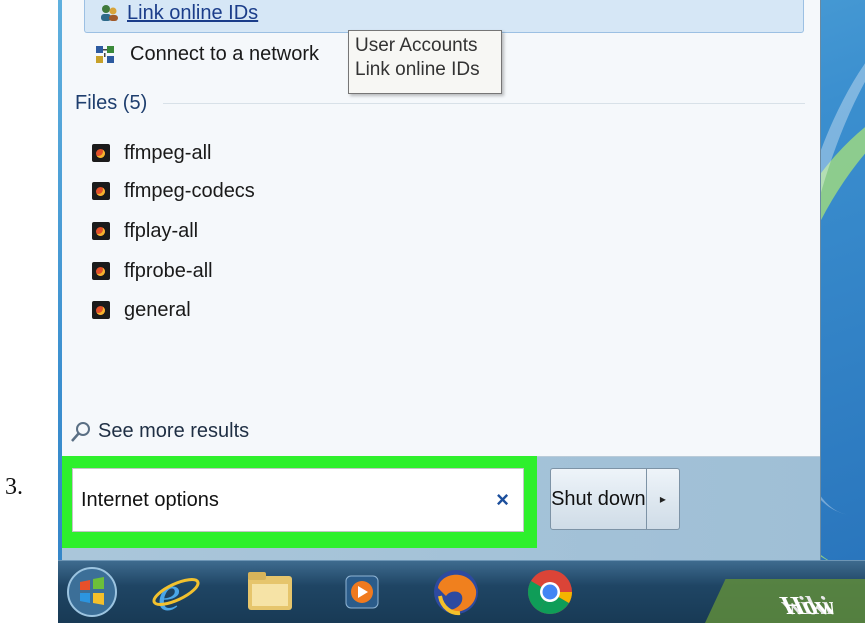 This screenshot has width=865, height=623. What do you see at coordinates (502, 500) in the screenshot?
I see `clear-search-icon: ×` at bounding box center [502, 500].